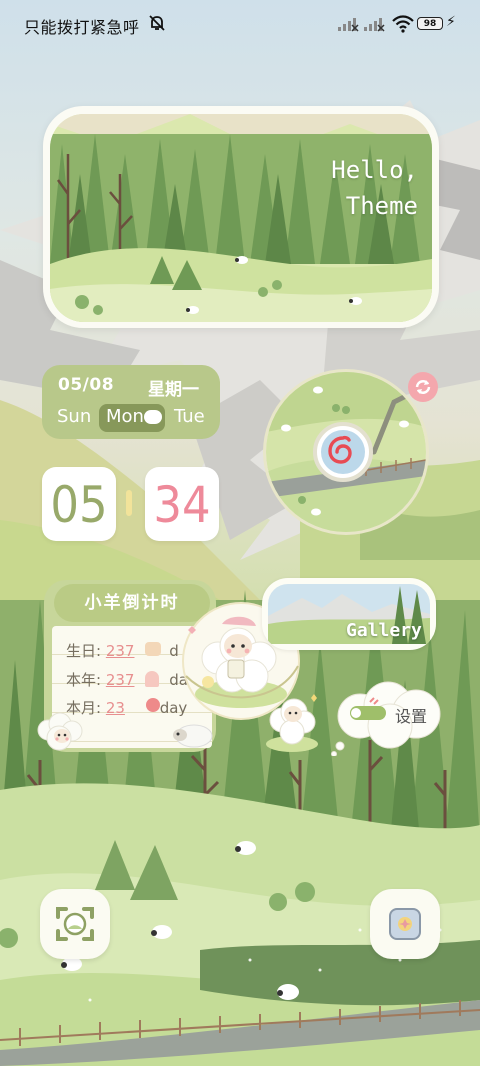 This screenshot has height=1066, width=480. I want to click on camera-scan-icon, so click(75, 924).